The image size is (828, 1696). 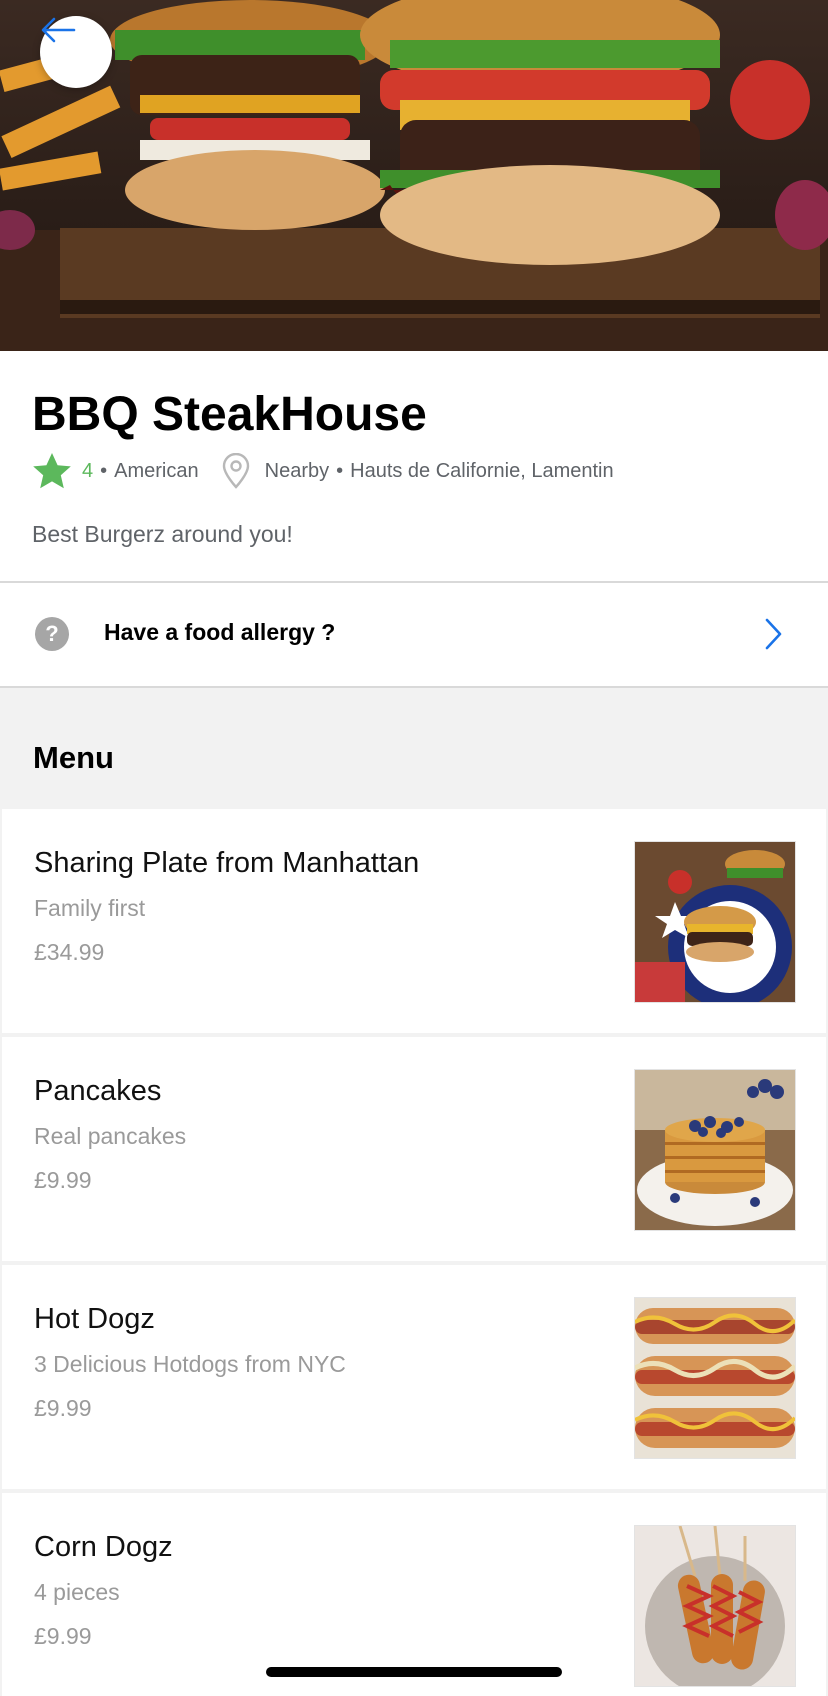 What do you see at coordinates (220, 632) in the screenshot?
I see `food-allergy-label: Have a food allergy ?` at bounding box center [220, 632].